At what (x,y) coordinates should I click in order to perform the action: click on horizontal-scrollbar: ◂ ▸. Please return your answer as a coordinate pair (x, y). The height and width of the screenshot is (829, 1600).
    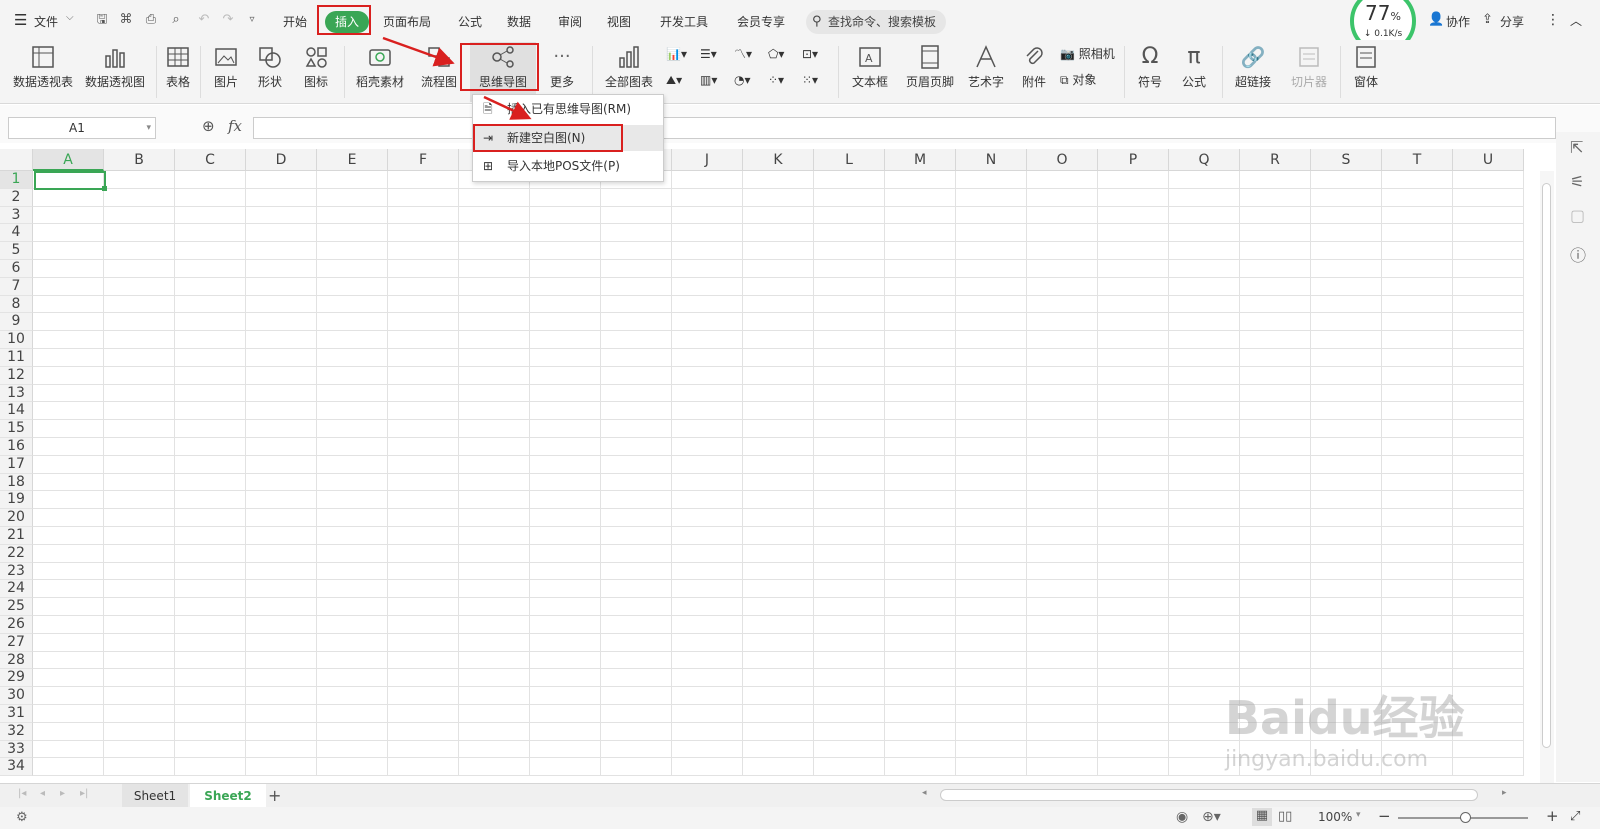
    Looking at the image, I should click on (1220, 795).